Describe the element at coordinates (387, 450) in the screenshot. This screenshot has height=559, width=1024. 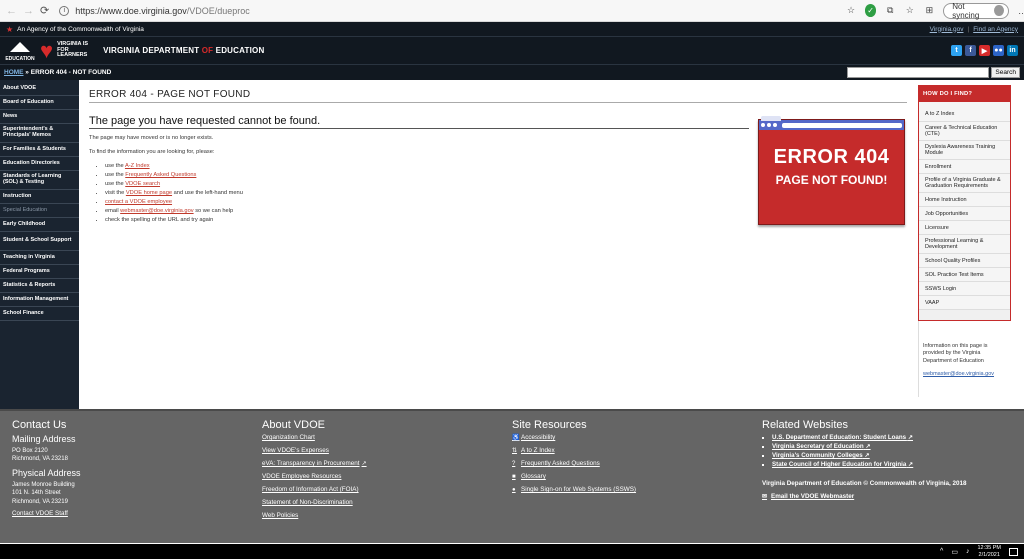
I see `footer-link: View VDOE's Expenses` at that location.